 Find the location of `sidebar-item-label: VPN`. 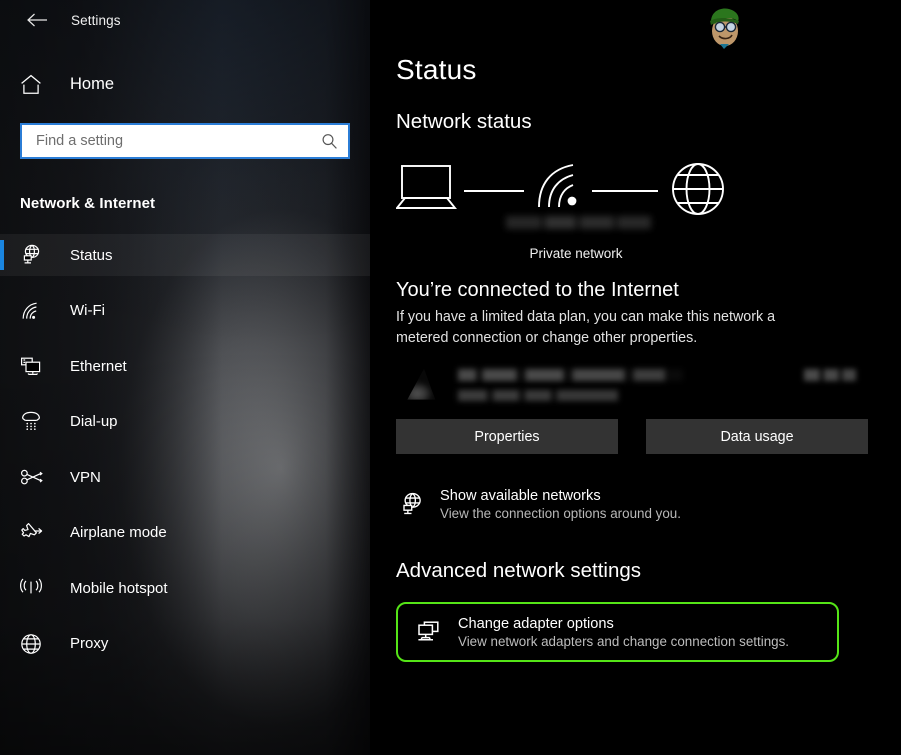

sidebar-item-label: VPN is located at coordinates (85, 477).